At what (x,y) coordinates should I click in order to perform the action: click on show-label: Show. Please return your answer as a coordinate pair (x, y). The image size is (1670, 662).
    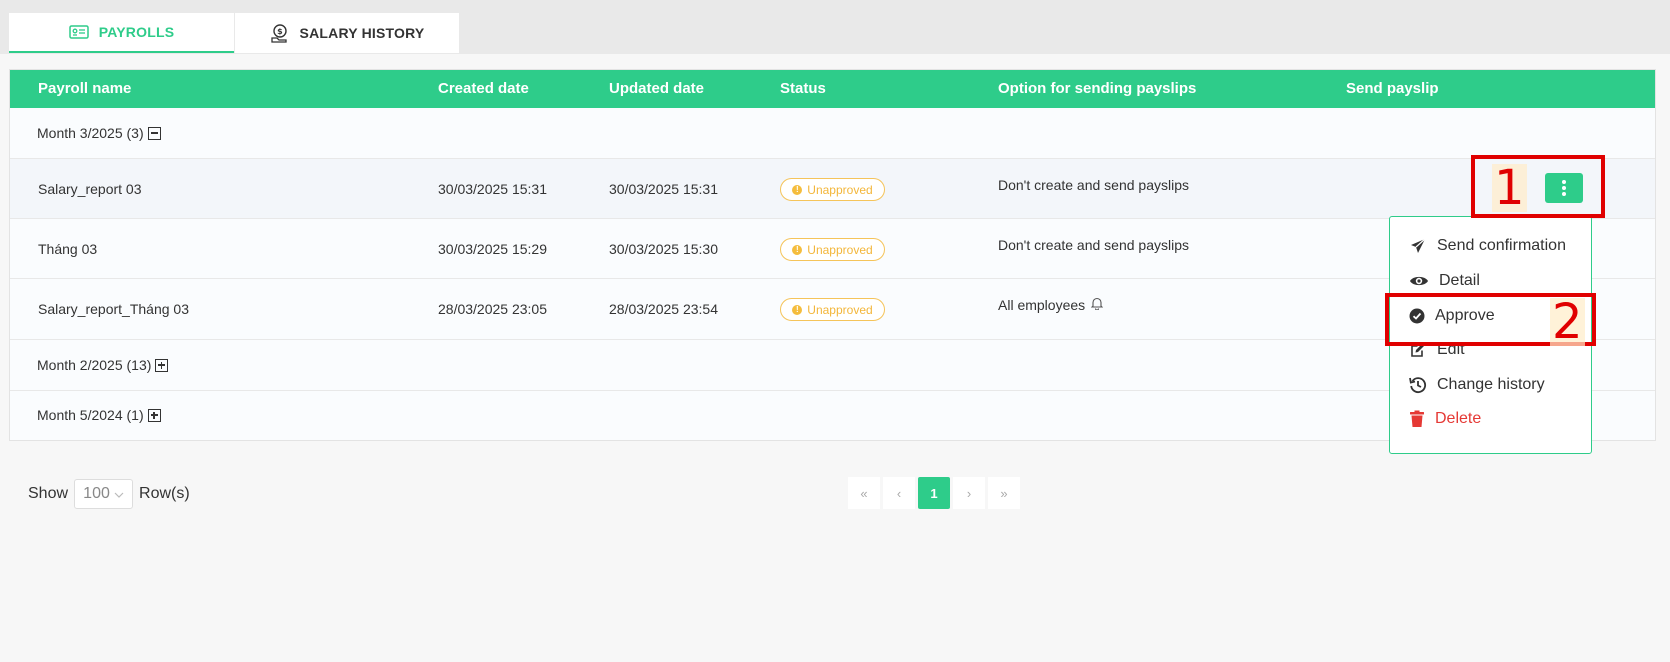
    Looking at the image, I should click on (48, 493).